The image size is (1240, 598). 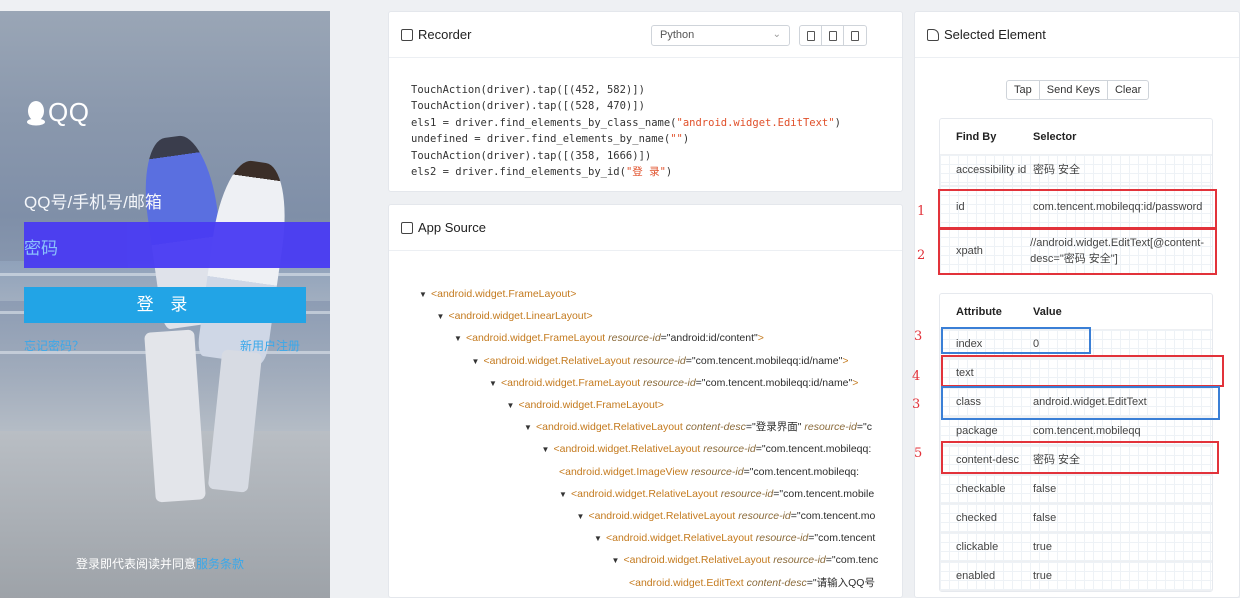 What do you see at coordinates (976, 136) in the screenshot?
I see `header-cell: Find By` at bounding box center [976, 136].